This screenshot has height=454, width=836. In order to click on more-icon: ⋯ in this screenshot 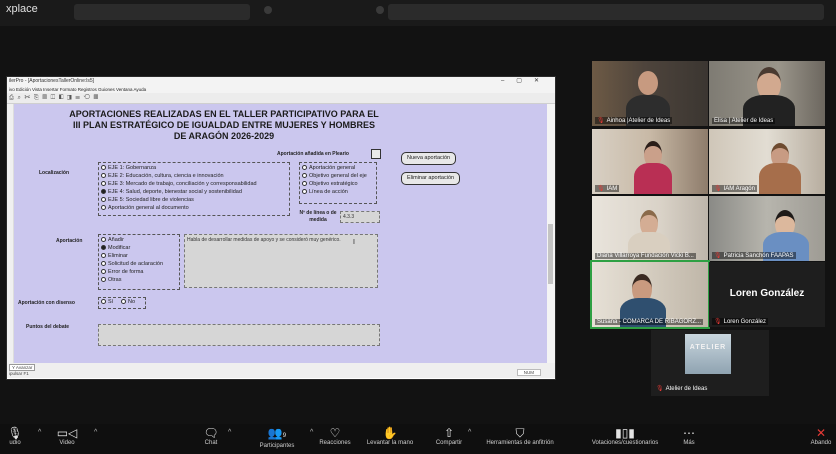, I will do `click(689, 433)`.